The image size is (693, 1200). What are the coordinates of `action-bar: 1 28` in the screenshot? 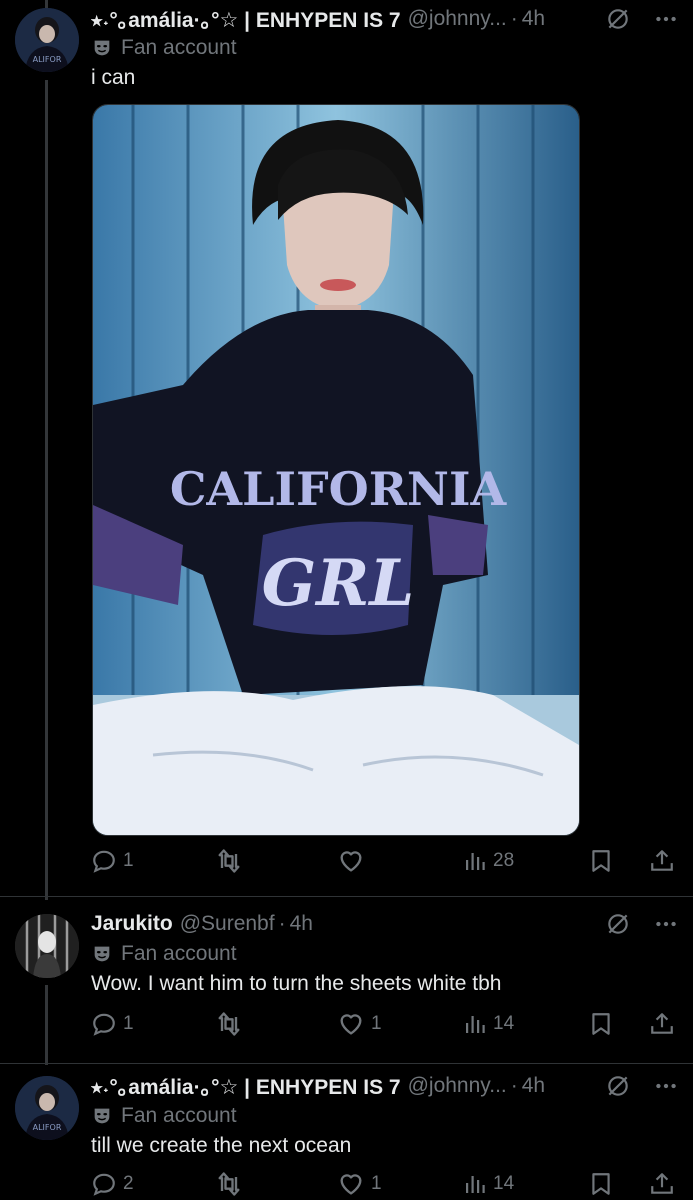 It's located at (383, 861).